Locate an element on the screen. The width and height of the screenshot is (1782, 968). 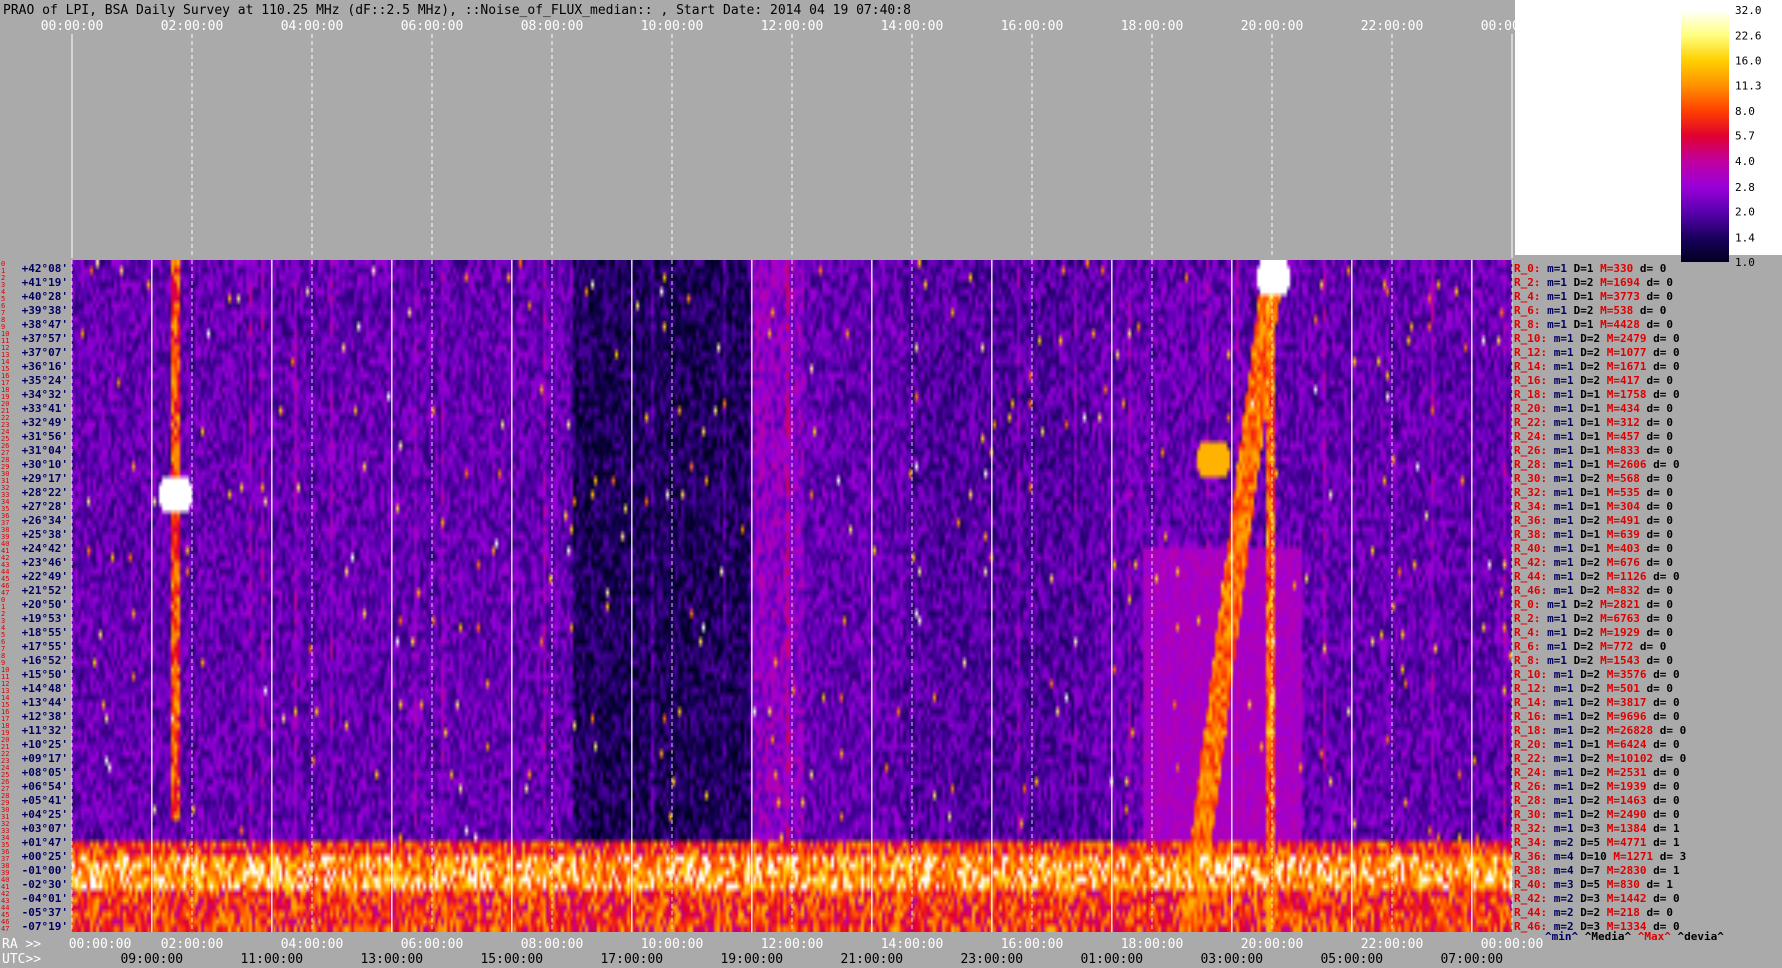
ra-tick-label: 12:00:00 is located at coordinates (792, 944).